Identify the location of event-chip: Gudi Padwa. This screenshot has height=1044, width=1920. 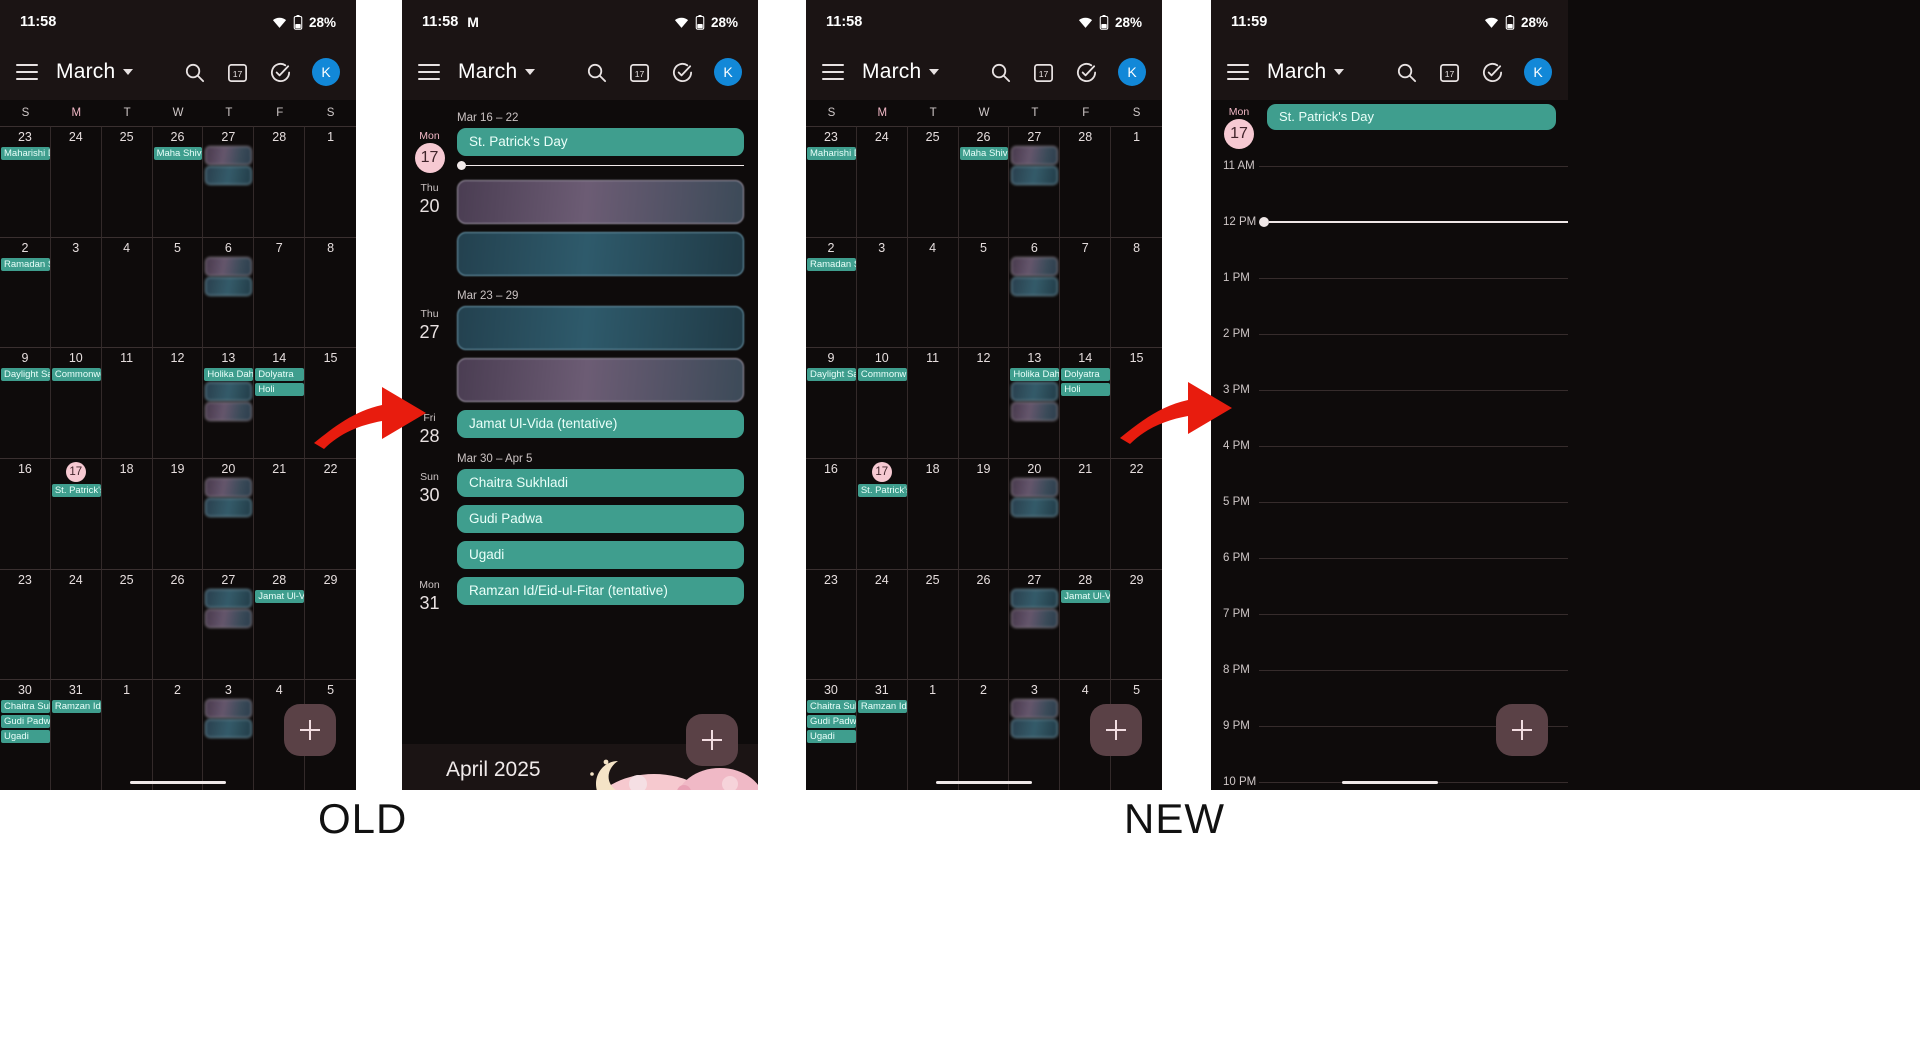
(25, 722).